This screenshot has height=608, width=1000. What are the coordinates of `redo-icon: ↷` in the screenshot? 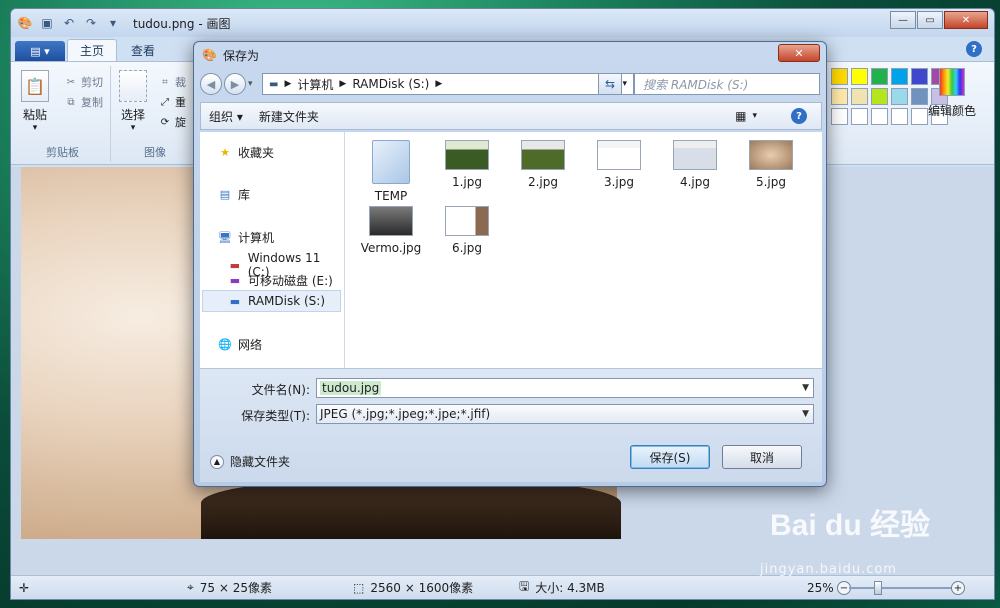 It's located at (91, 23).